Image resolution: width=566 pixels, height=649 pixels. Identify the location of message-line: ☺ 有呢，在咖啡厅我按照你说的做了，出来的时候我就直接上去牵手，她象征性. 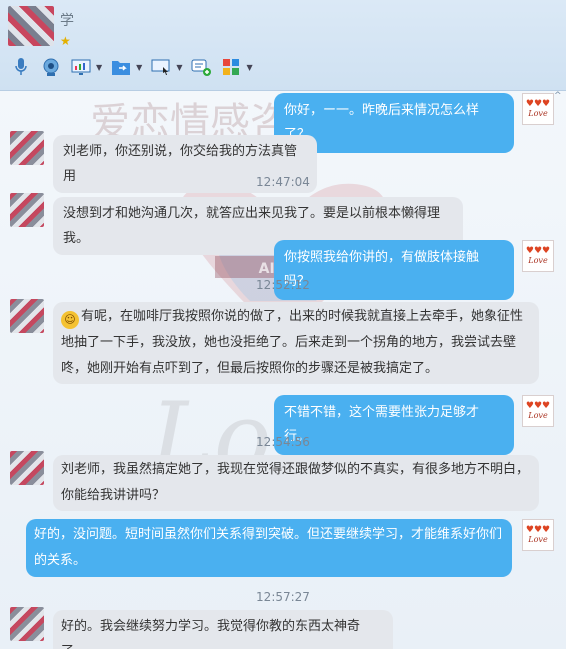
(296, 317).